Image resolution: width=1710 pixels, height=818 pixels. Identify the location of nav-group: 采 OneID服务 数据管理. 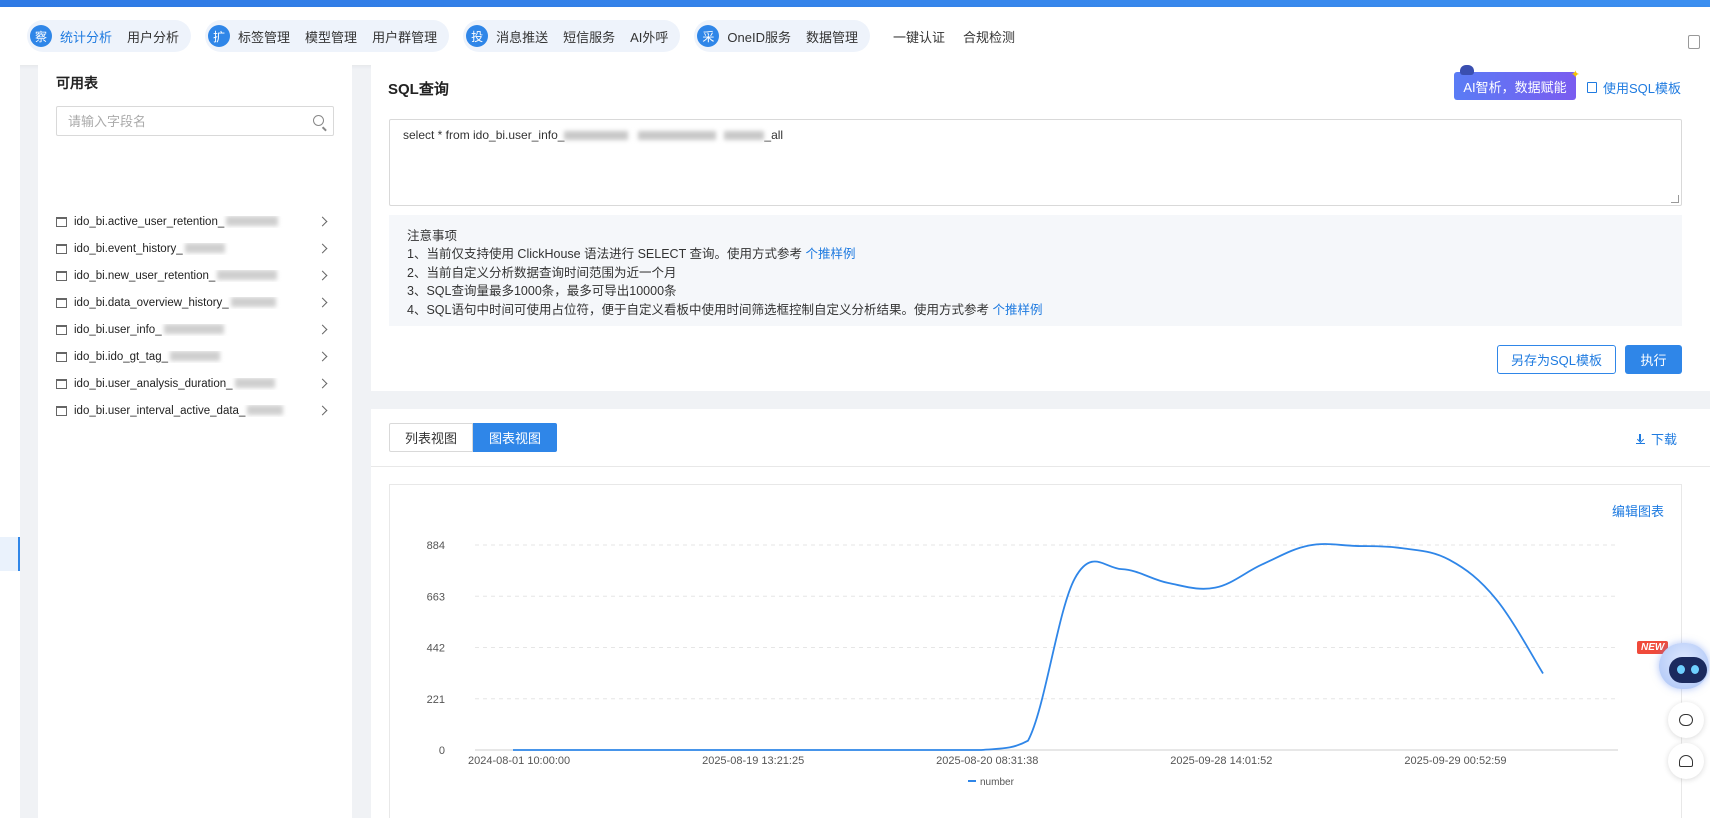
(782, 36).